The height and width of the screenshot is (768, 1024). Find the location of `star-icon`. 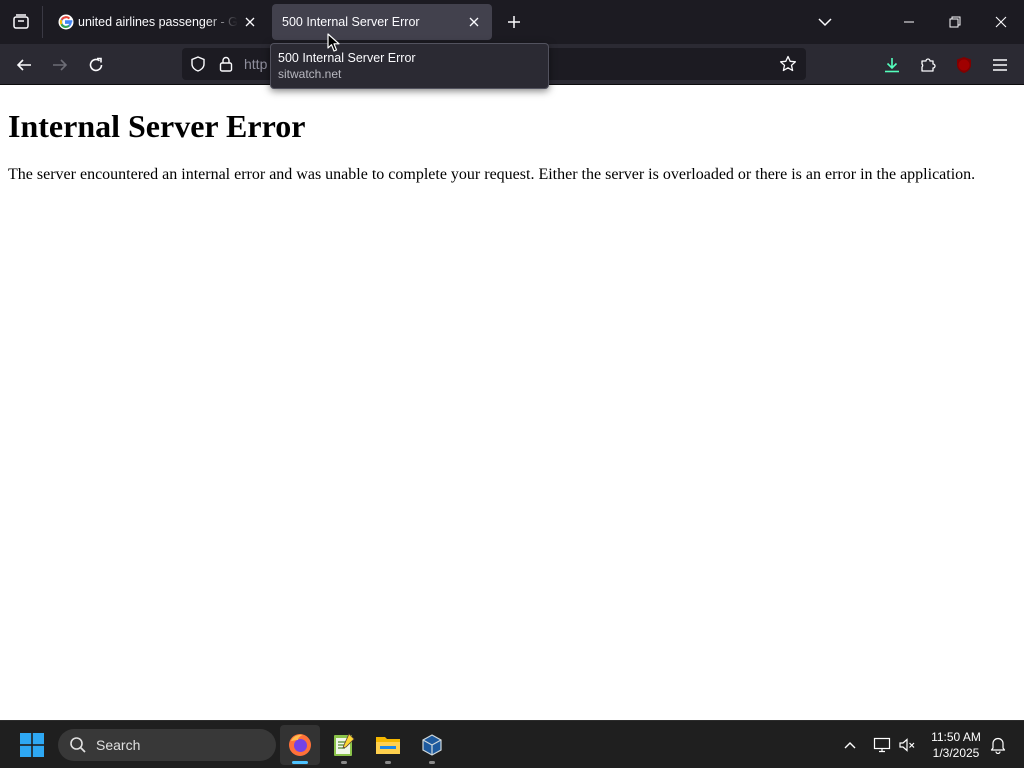

star-icon is located at coordinates (788, 63).